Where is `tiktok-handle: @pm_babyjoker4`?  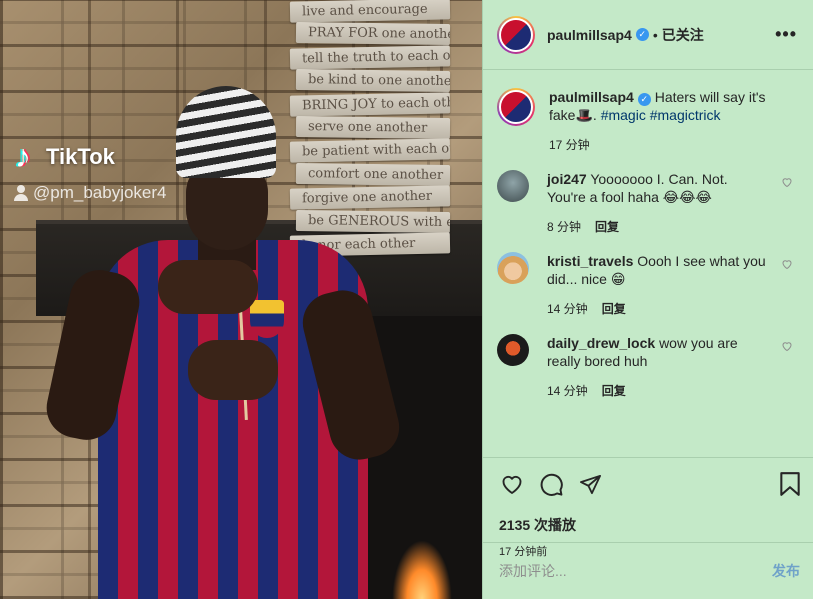
tiktok-handle: @pm_babyjoker4 is located at coordinates (90, 193).